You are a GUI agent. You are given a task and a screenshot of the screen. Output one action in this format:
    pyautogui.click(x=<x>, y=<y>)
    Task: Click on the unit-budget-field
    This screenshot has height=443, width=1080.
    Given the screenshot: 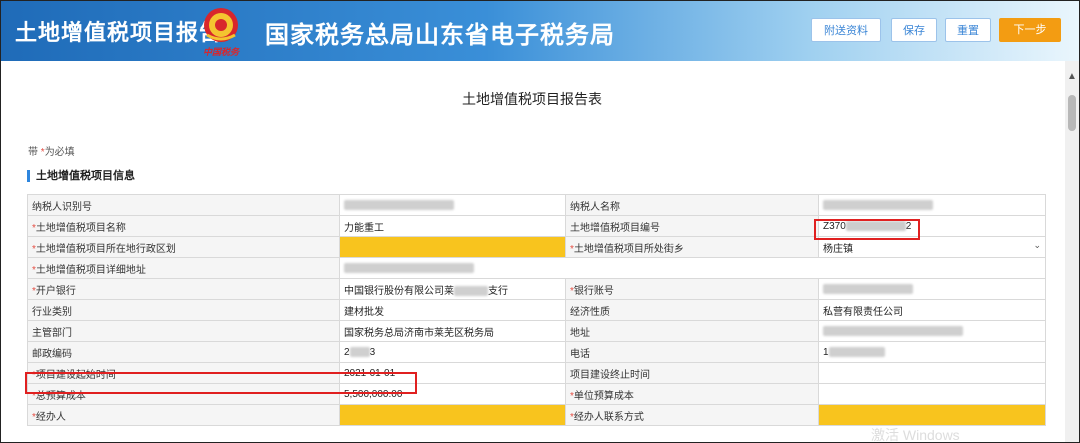 What is the action you would take?
    pyautogui.click(x=932, y=394)
    